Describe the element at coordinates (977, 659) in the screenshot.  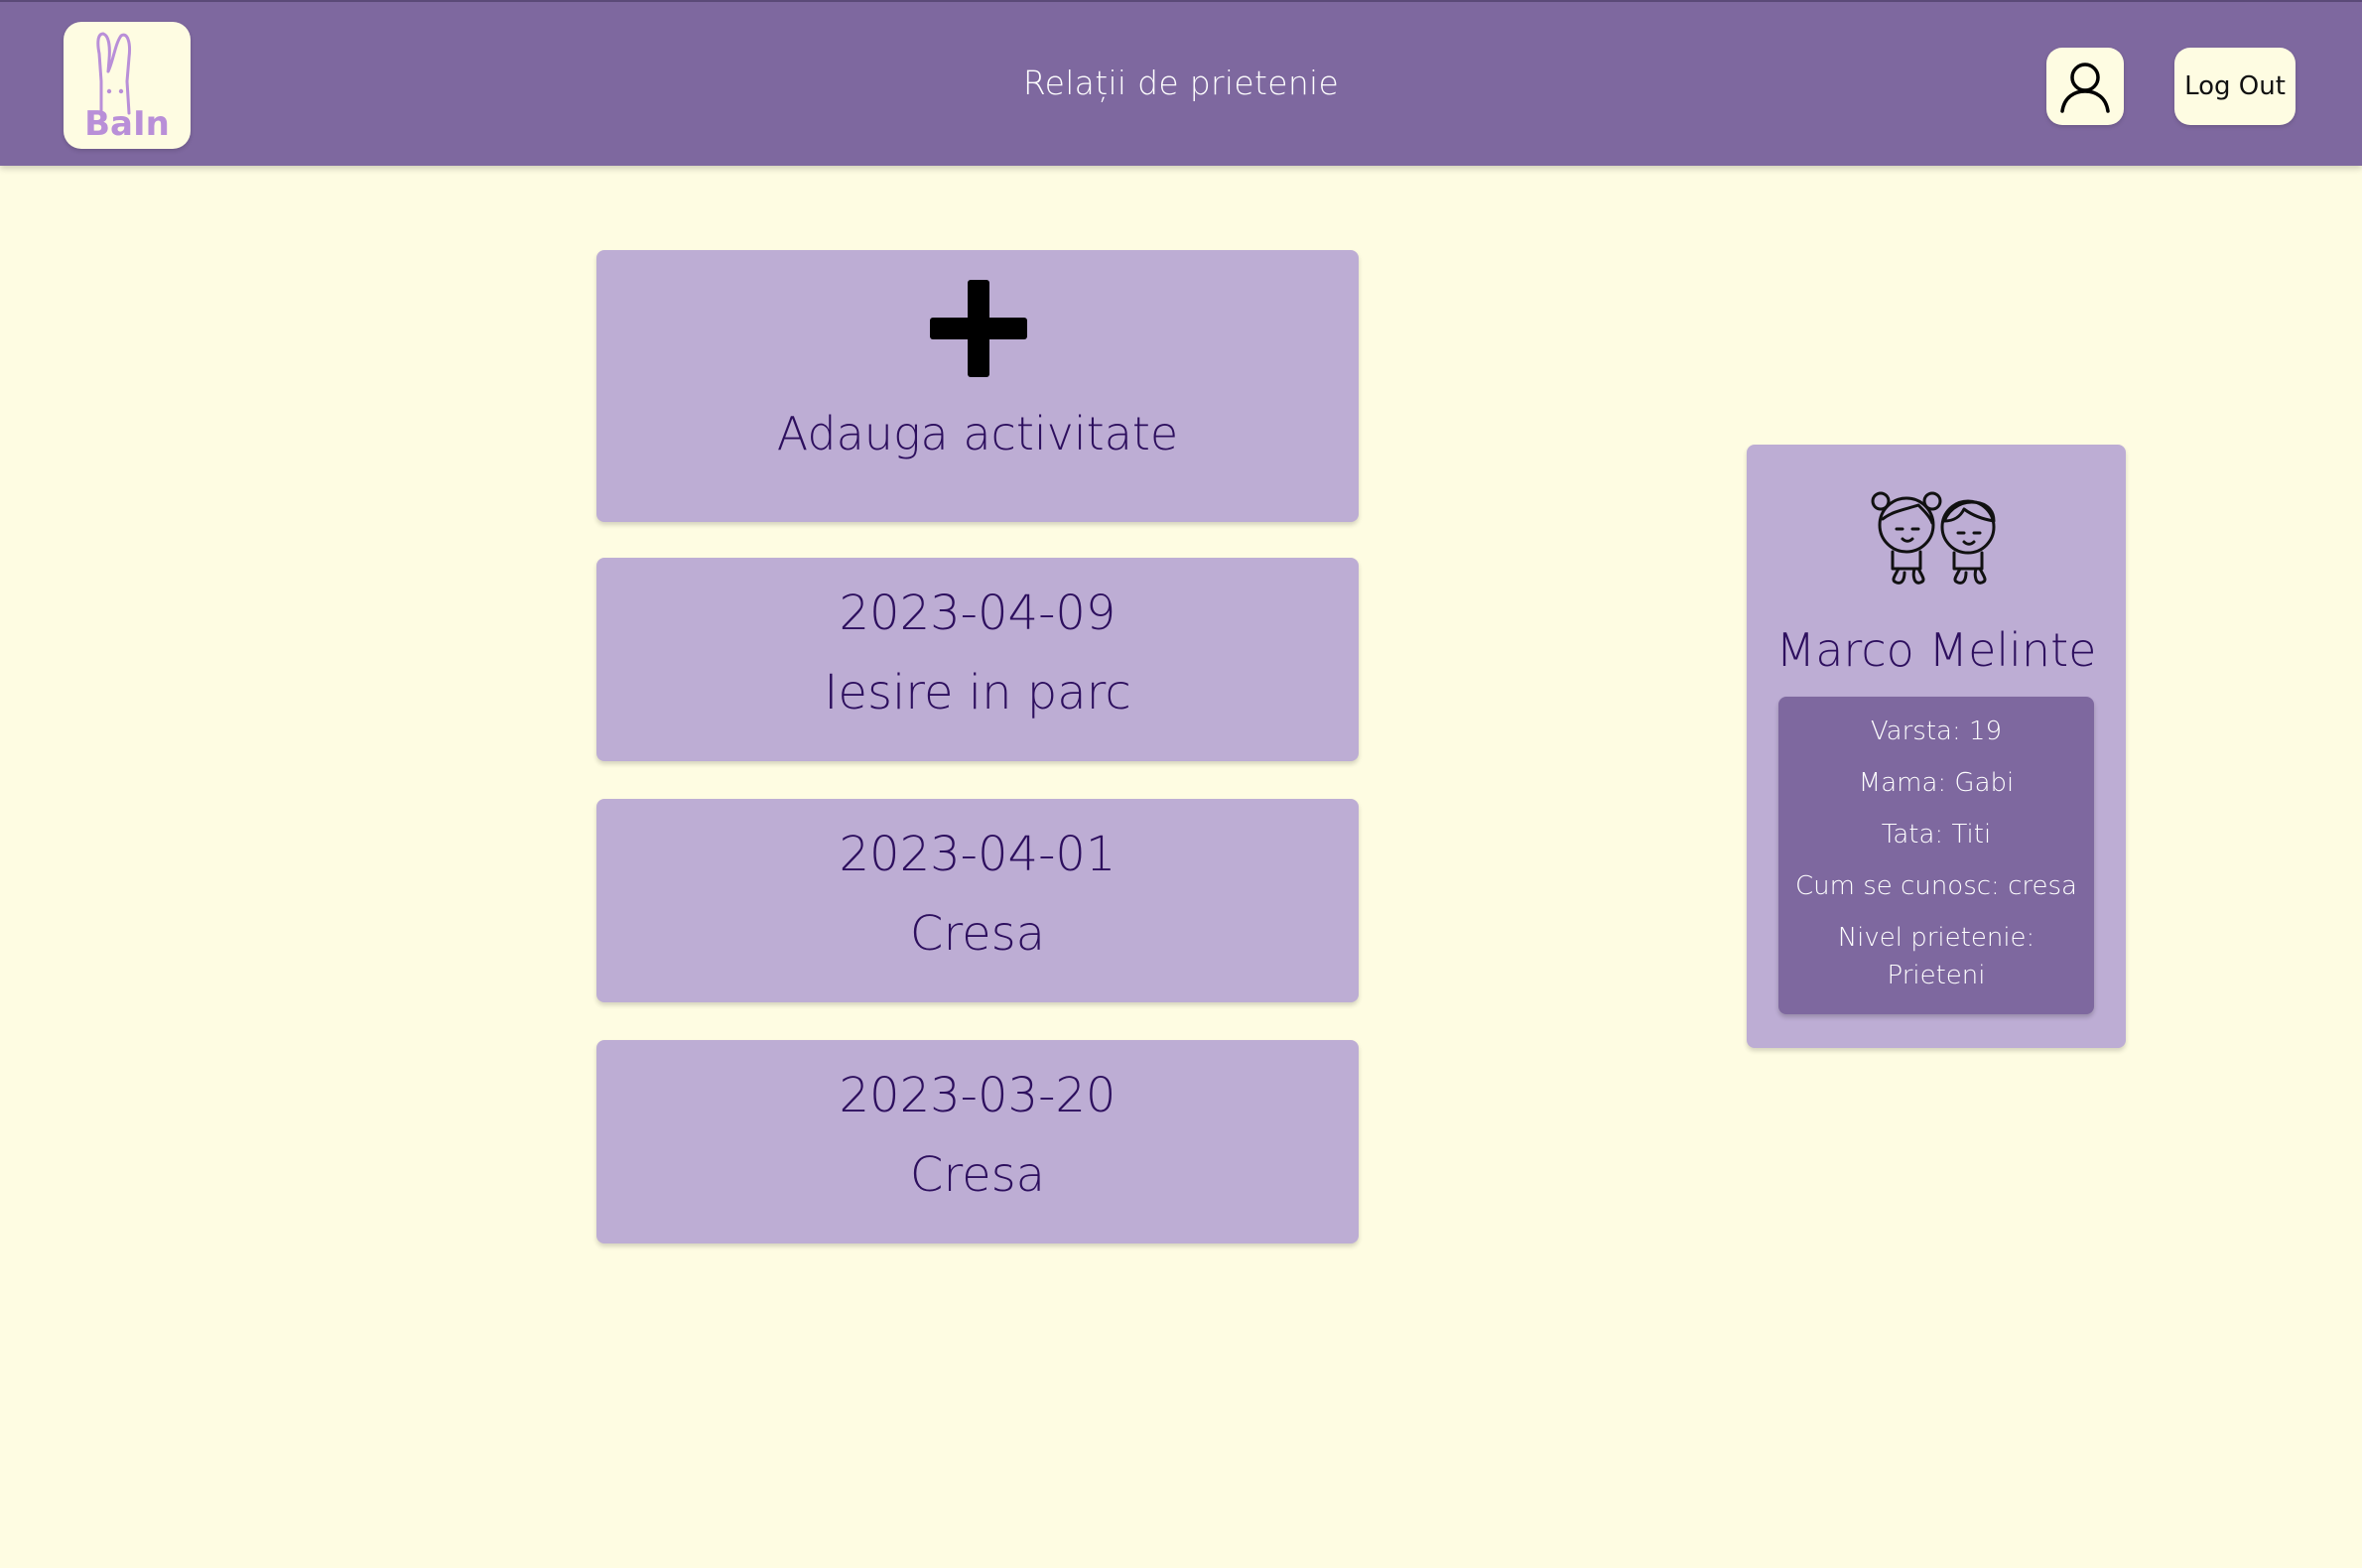
I see `activity-card: 2023-04-09 Iesire in parc` at that location.